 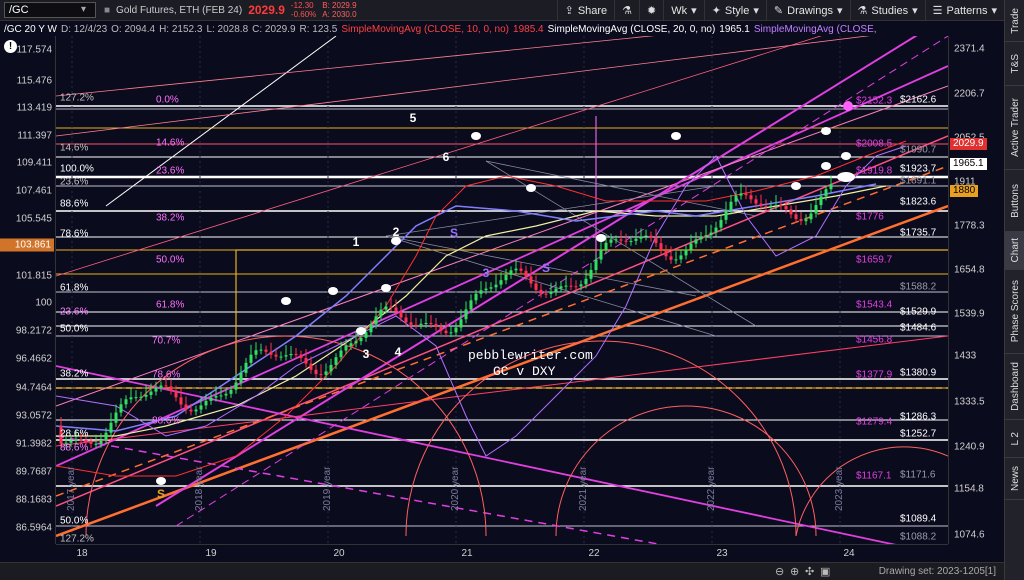 I want to click on wave-count-label: 2, so click(x=396, y=232).